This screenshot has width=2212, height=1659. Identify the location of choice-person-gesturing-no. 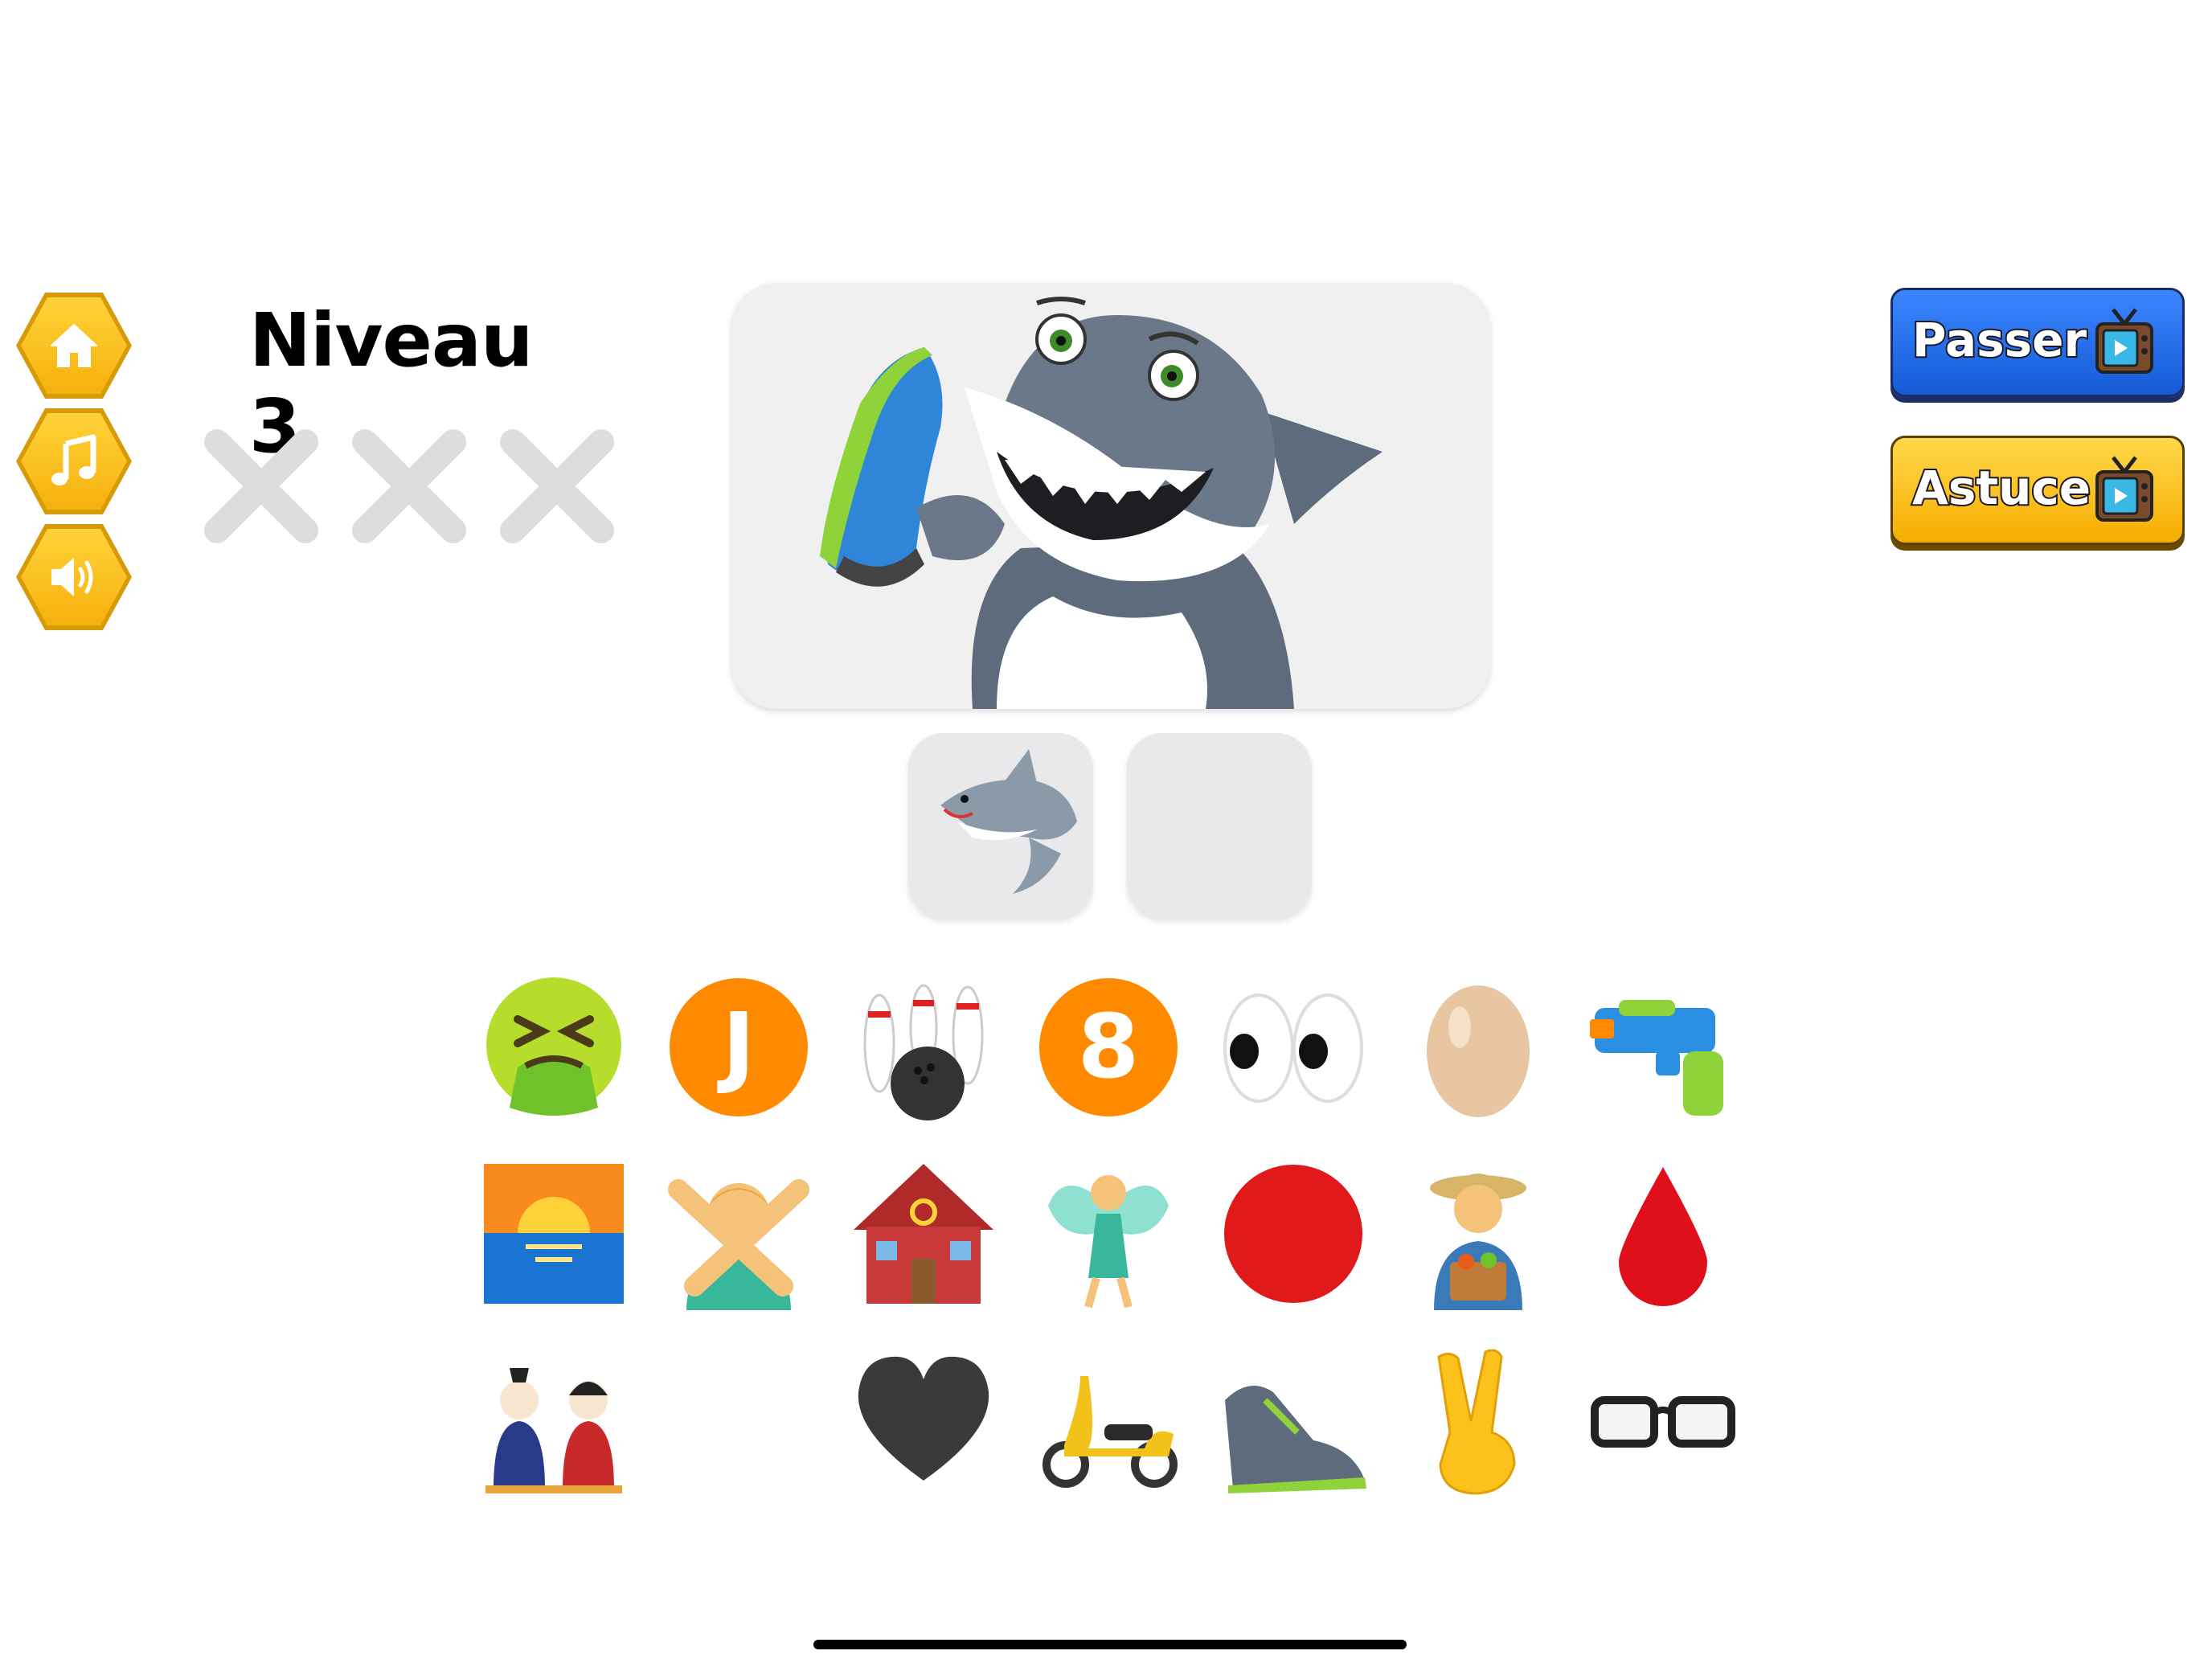
(738, 1233).